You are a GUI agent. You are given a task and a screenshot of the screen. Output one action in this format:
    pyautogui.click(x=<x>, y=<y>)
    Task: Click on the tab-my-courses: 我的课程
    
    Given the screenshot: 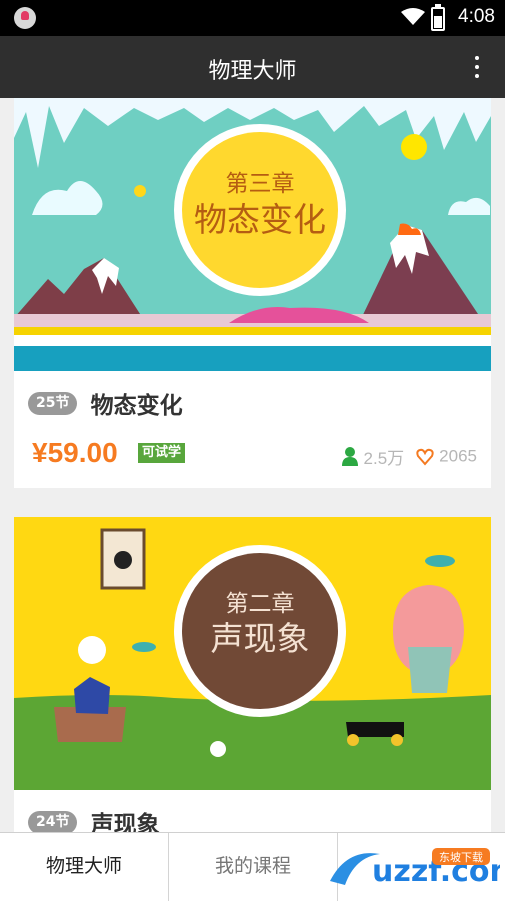 What is the action you would take?
    pyautogui.click(x=253, y=867)
    